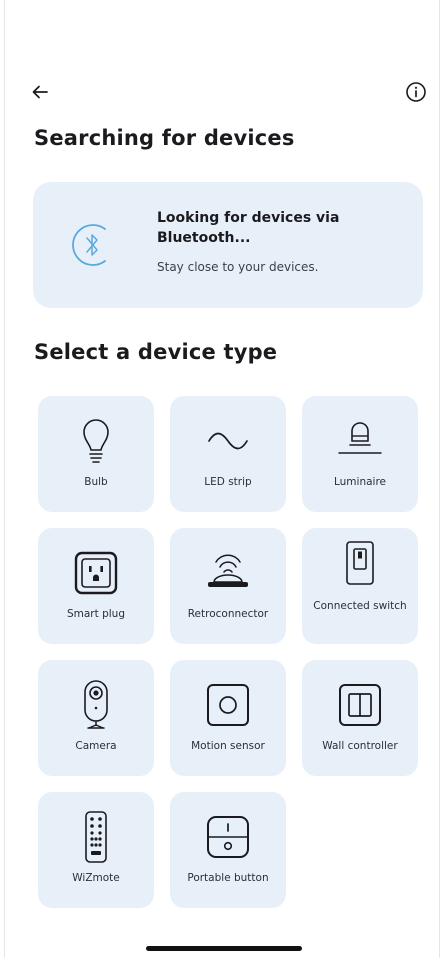 The width and height of the screenshot is (444, 958). Describe the element at coordinates (228, 482) in the screenshot. I see `device-label: LED strip` at that location.